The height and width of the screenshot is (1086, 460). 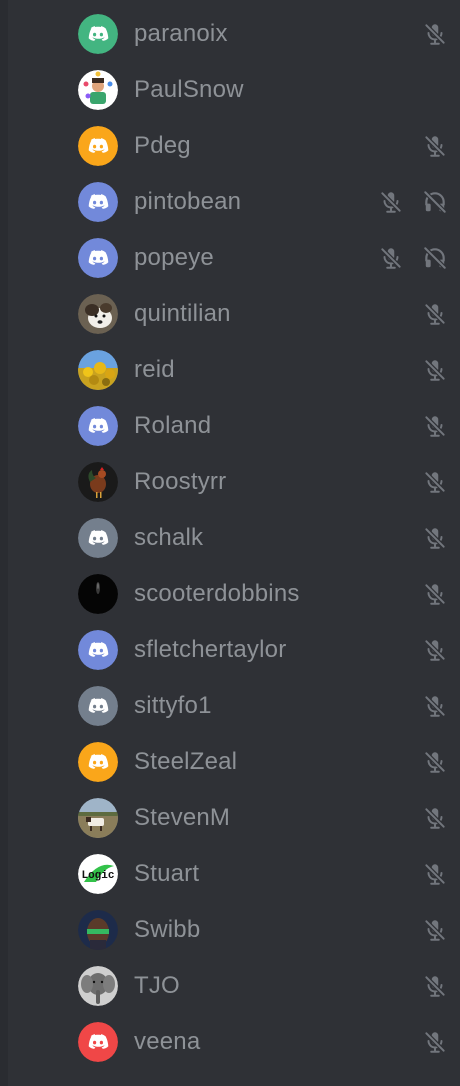 I want to click on member-name: quintilian, so click(x=182, y=313).